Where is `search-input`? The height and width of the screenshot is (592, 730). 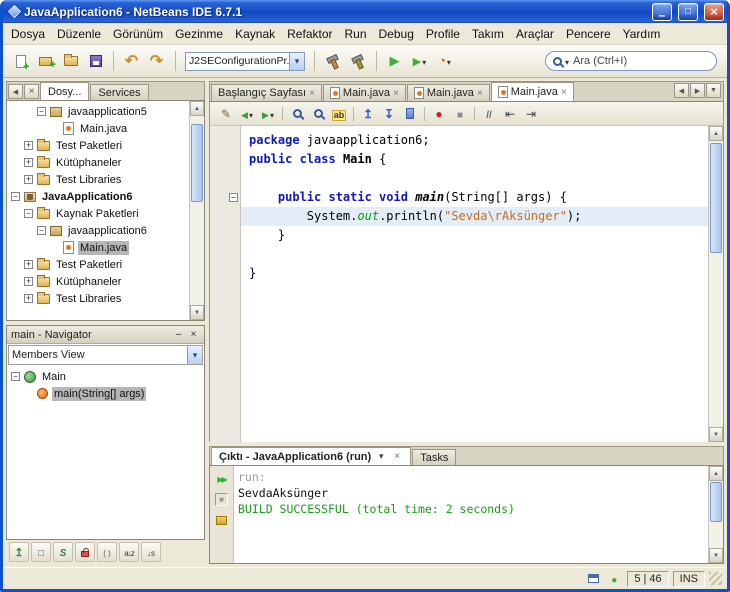 search-input is located at coordinates (640, 61).